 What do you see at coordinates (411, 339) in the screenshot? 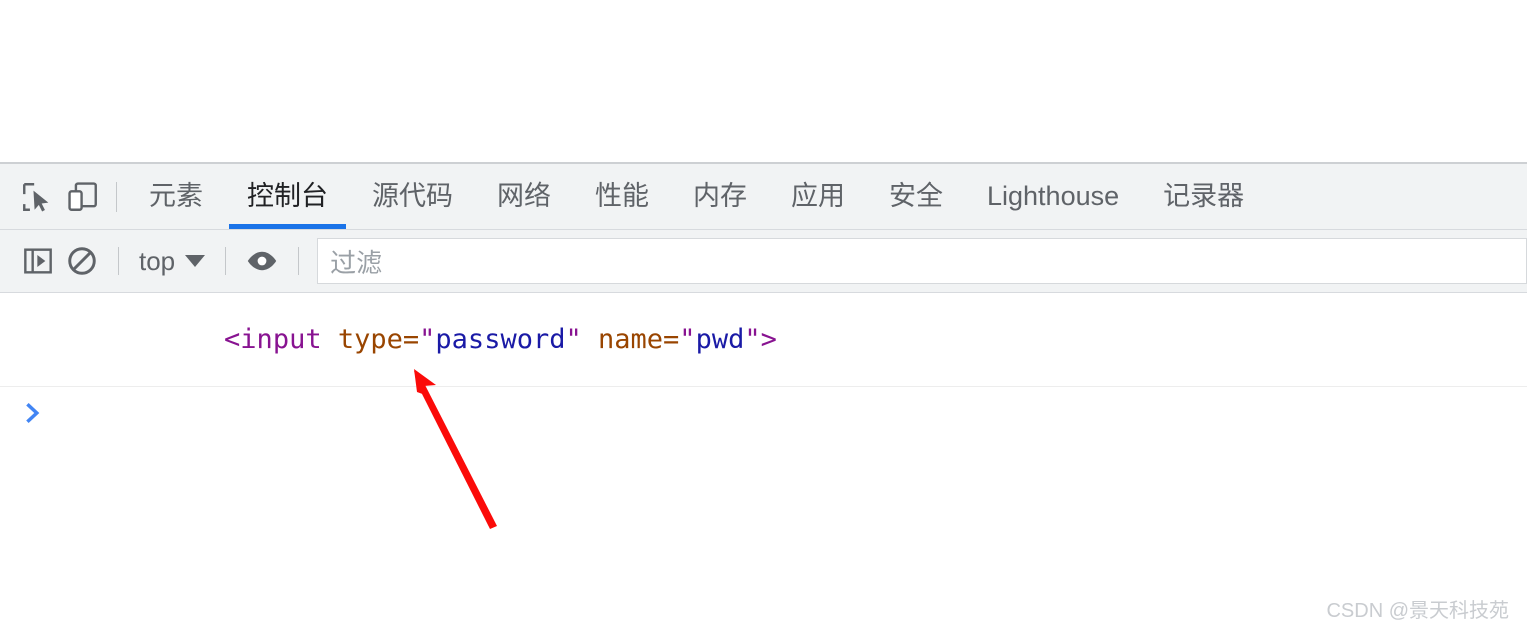
I see `html-token-equals-1: =` at bounding box center [411, 339].